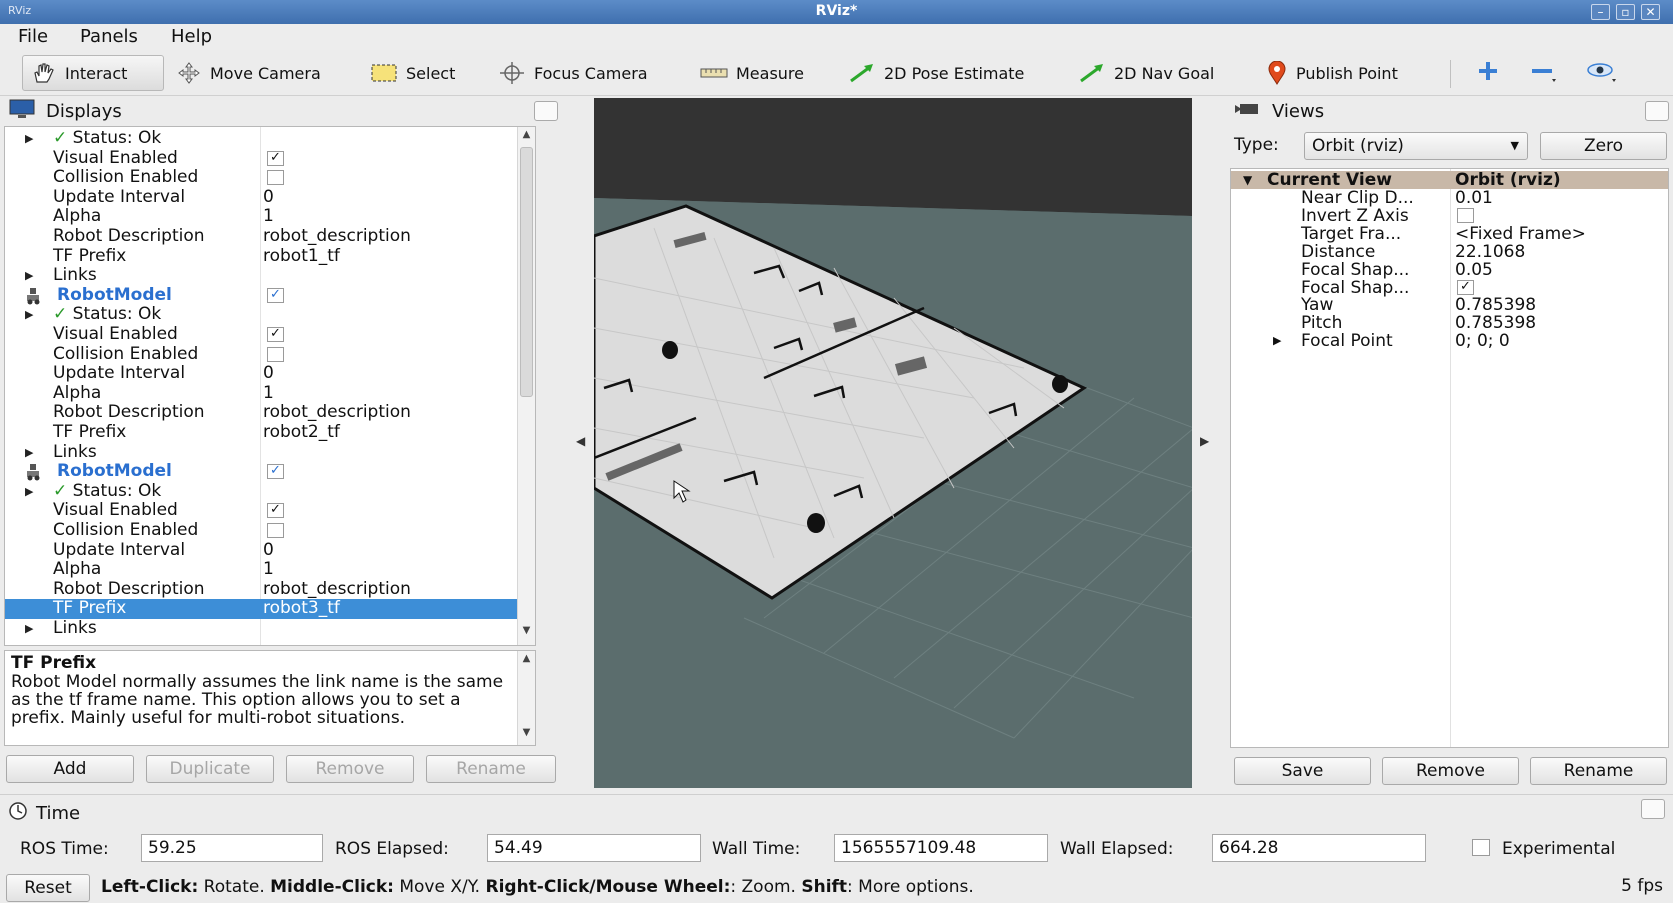  What do you see at coordinates (752, 73) in the screenshot?
I see `measure-tool: Measure` at bounding box center [752, 73].